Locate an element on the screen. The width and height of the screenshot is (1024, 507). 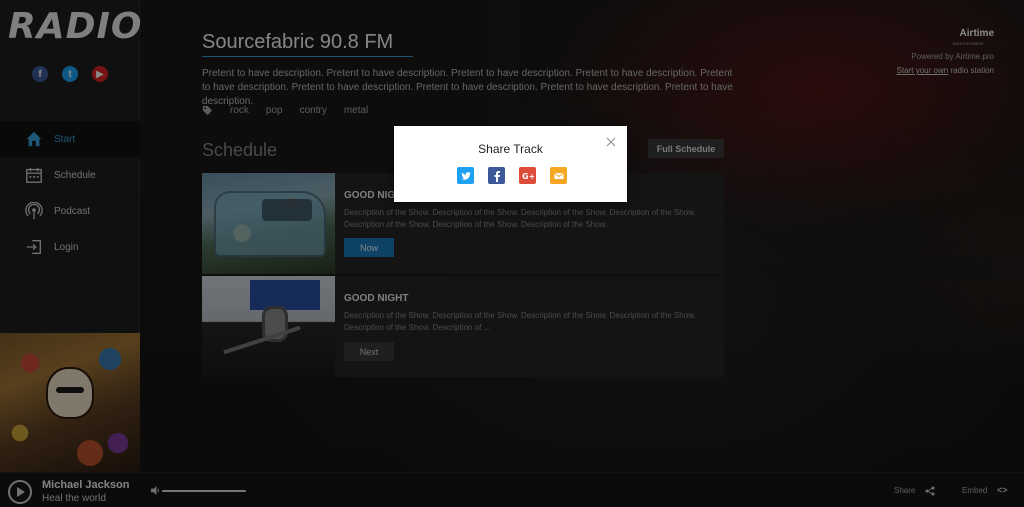
modal-title: Share Track is located at coordinates (510, 149).